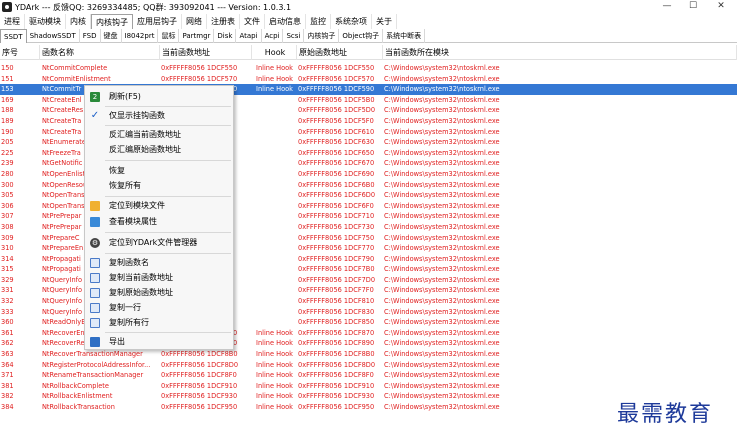  I want to click on cell-original-address: 0xFFFFF8056 1DCF590, so click(336, 89).